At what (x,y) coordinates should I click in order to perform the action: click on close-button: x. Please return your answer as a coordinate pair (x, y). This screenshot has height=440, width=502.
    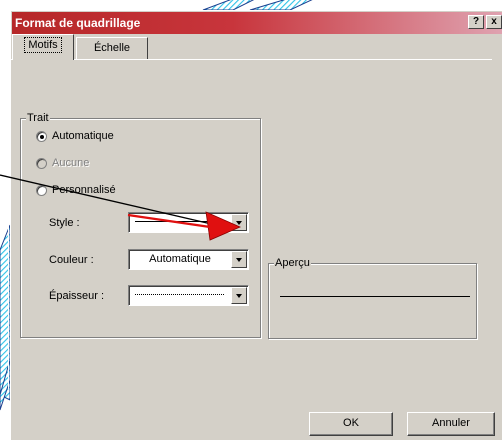
    Looking at the image, I should click on (494, 22).